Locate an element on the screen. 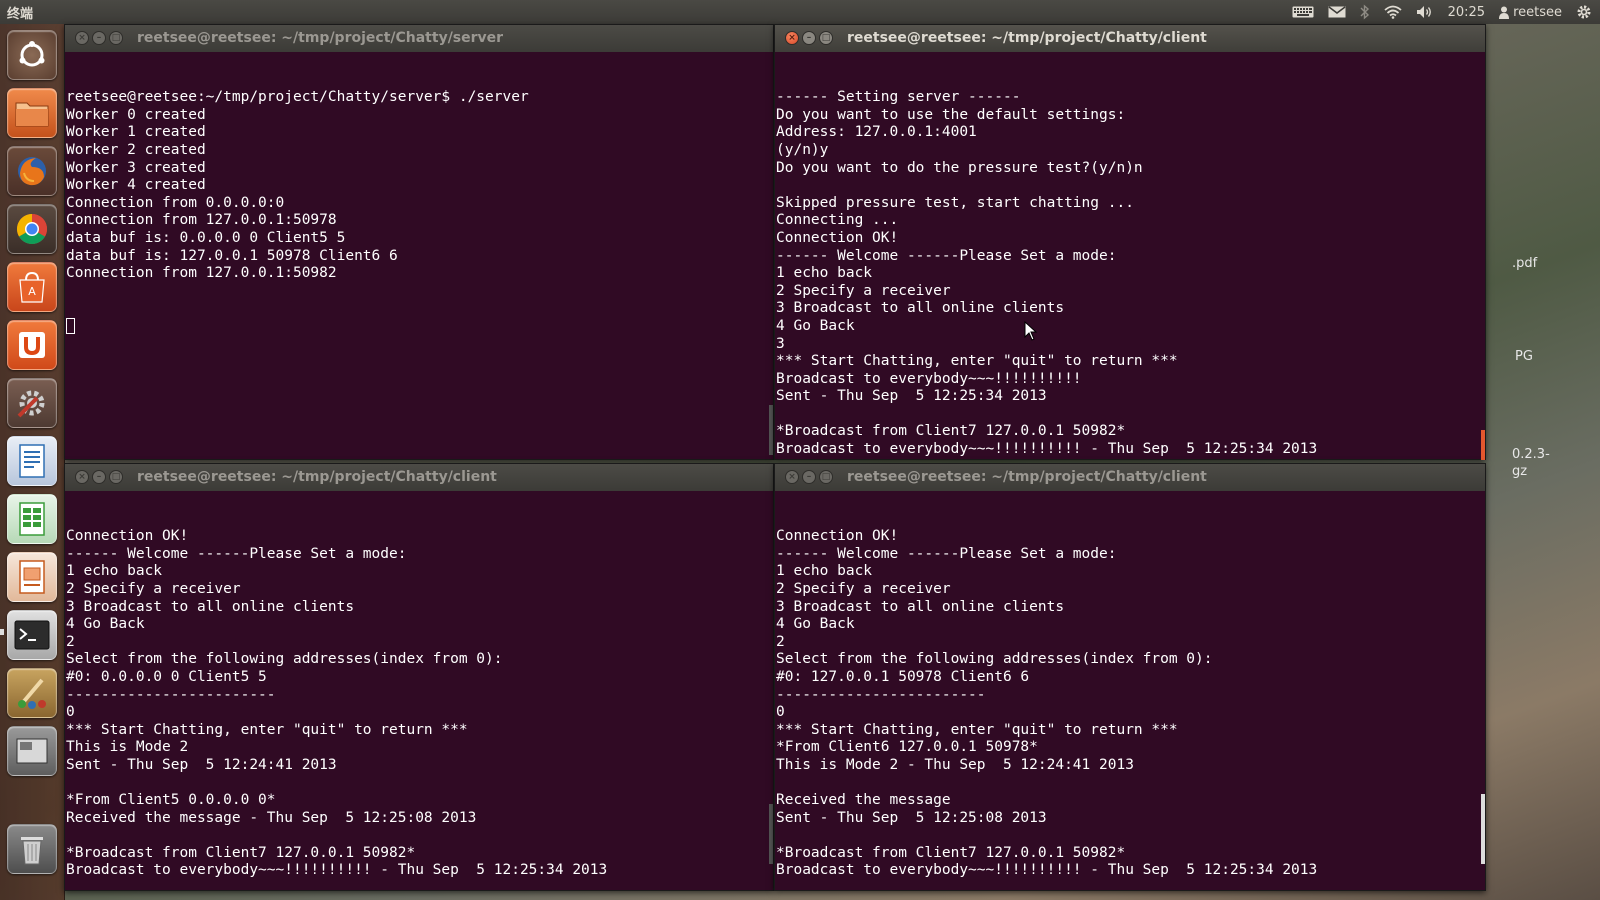 Image resolution: width=1600 pixels, height=900 pixels. desktop-file-label: 0.2.3- is located at coordinates (1531, 454).